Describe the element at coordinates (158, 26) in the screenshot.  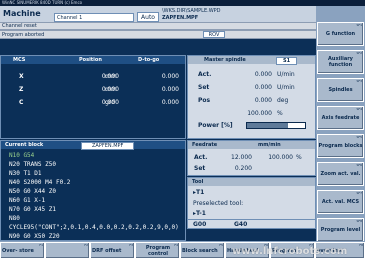
I see `channel-reset-message: Channel reset` at that location.